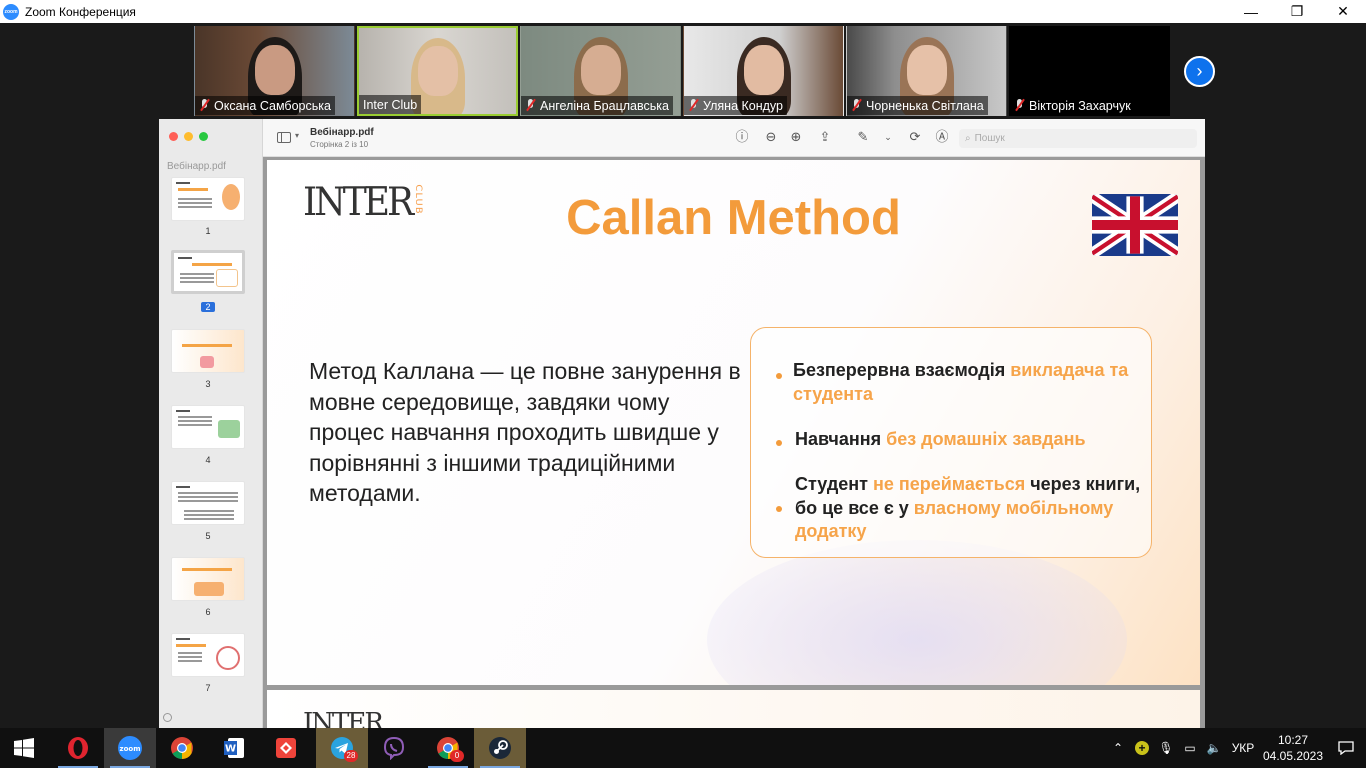 The height and width of the screenshot is (768, 1366). I want to click on rotate-icon: ⟳, so click(915, 137).